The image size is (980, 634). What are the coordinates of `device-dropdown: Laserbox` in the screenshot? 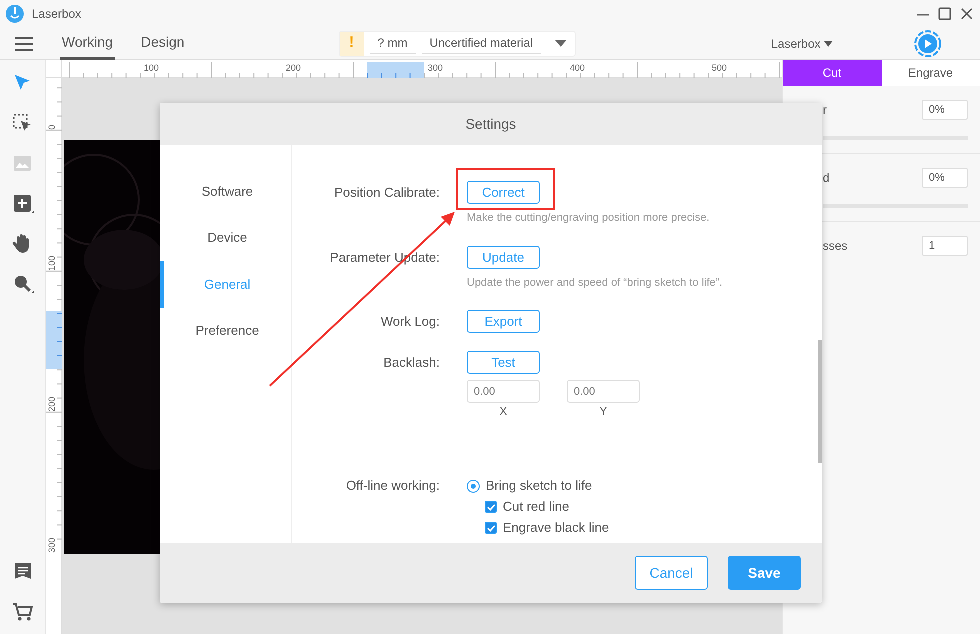 It's located at (802, 44).